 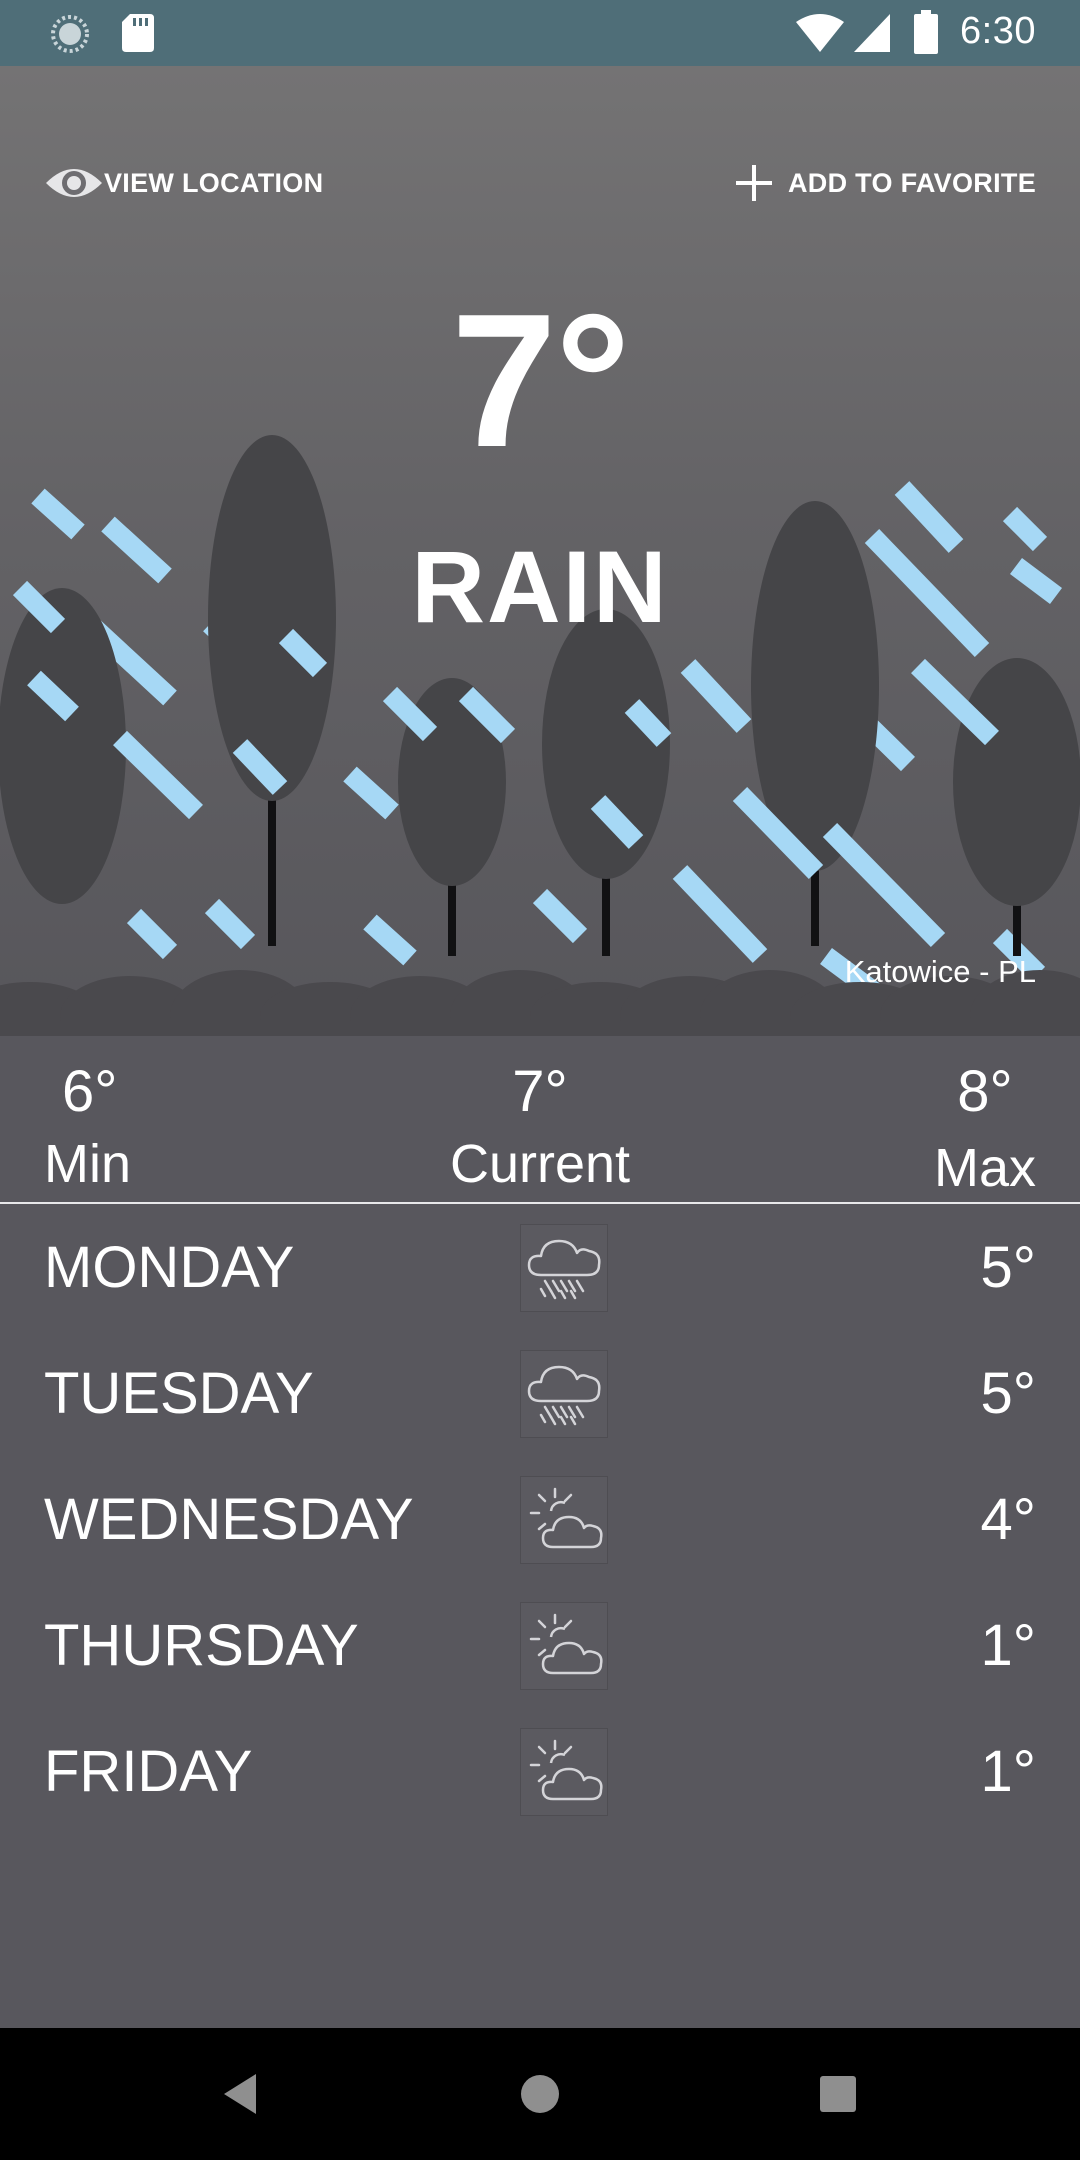 What do you see at coordinates (984, 1128) in the screenshot?
I see `max-temperature: 8° Max` at bounding box center [984, 1128].